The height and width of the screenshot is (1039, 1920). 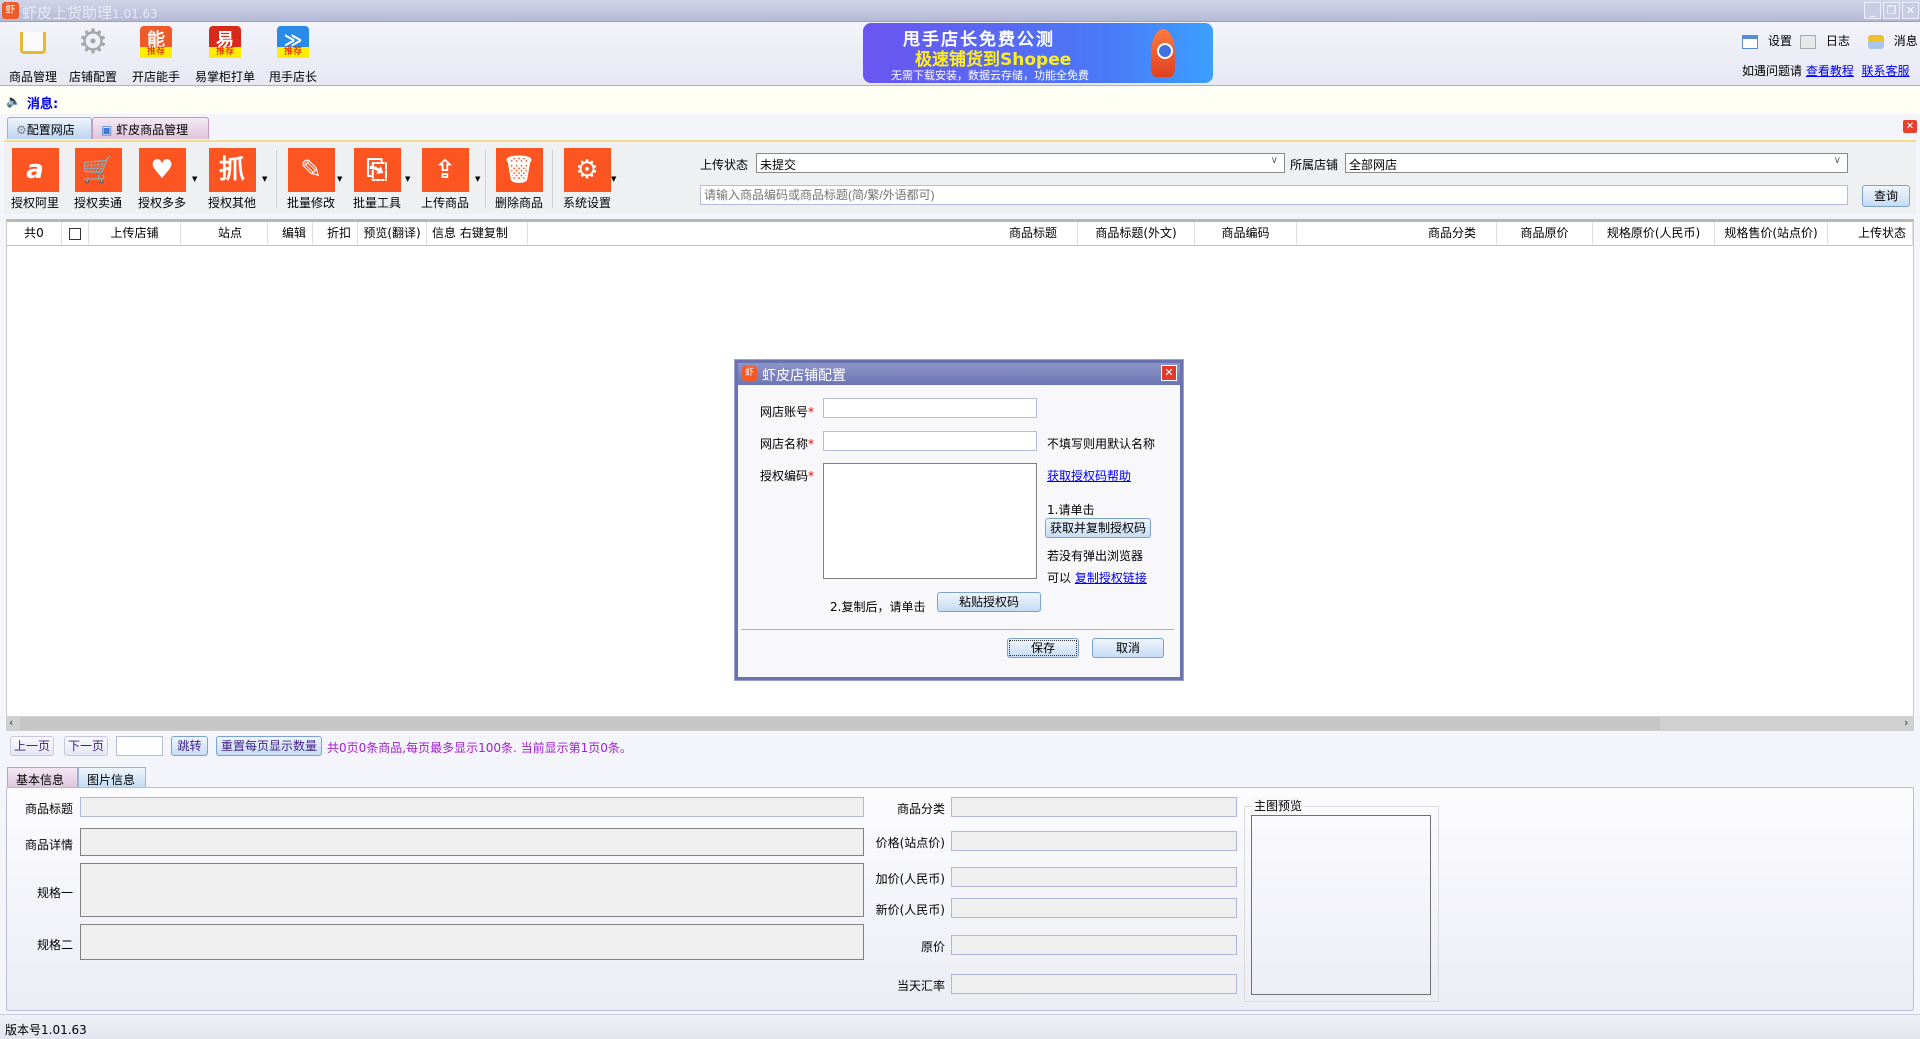 What do you see at coordinates (840, 723) in the screenshot?
I see `scrollbar-thumb` at bounding box center [840, 723].